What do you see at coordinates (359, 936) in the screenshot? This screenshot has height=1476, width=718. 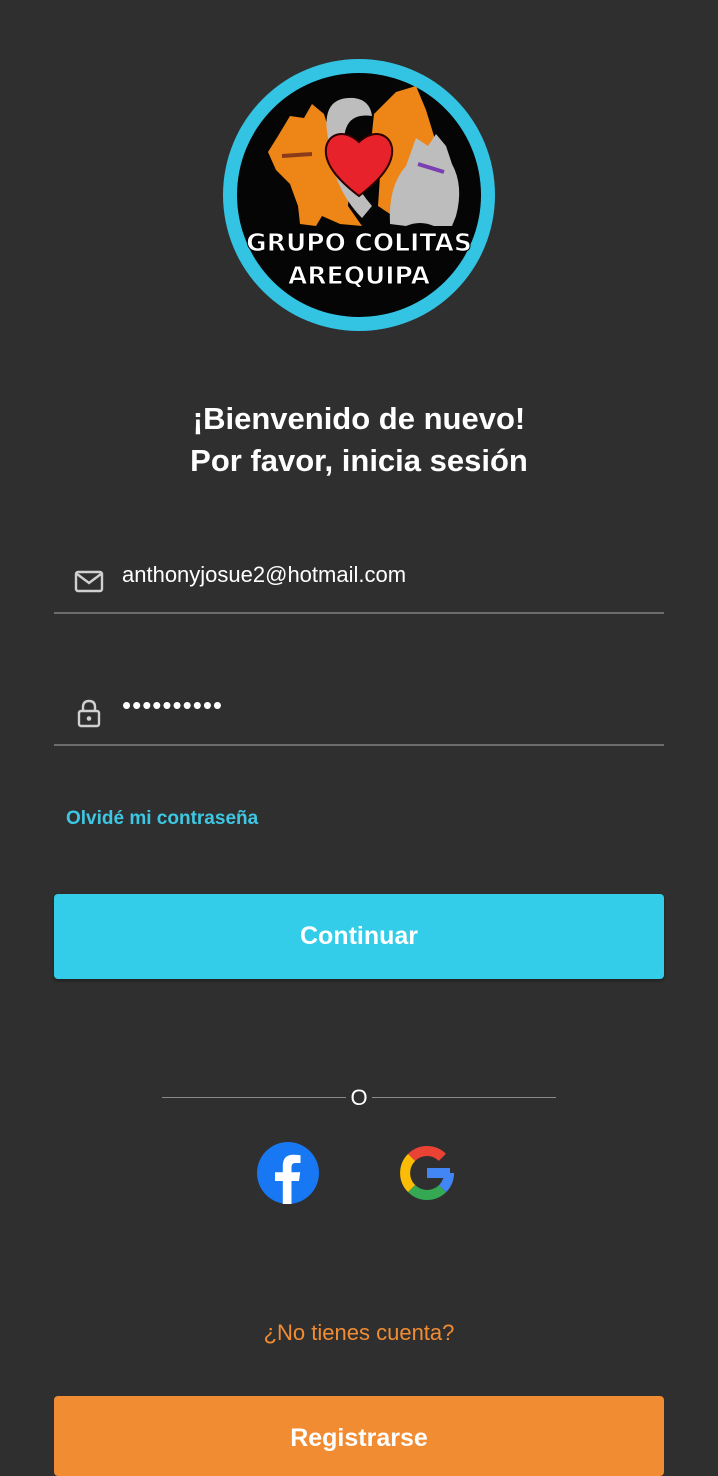 I see `continue-button: Continuar` at bounding box center [359, 936].